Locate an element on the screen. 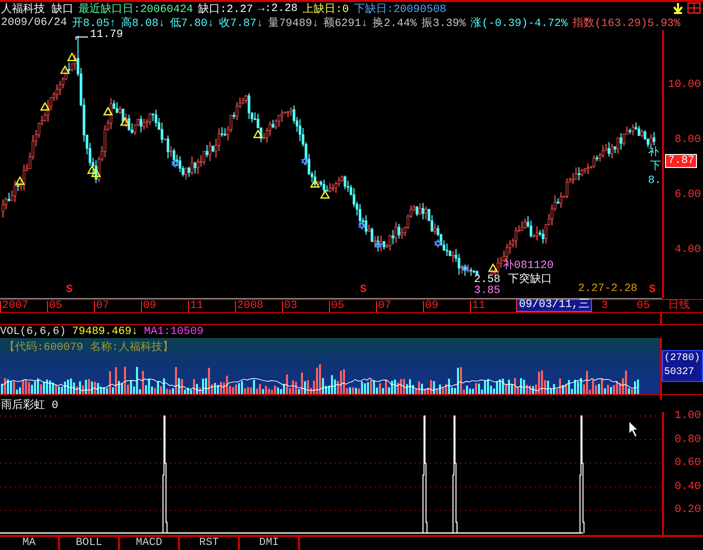 The image size is (703, 550). date-axis-label: 2008 is located at coordinates (258, 306).